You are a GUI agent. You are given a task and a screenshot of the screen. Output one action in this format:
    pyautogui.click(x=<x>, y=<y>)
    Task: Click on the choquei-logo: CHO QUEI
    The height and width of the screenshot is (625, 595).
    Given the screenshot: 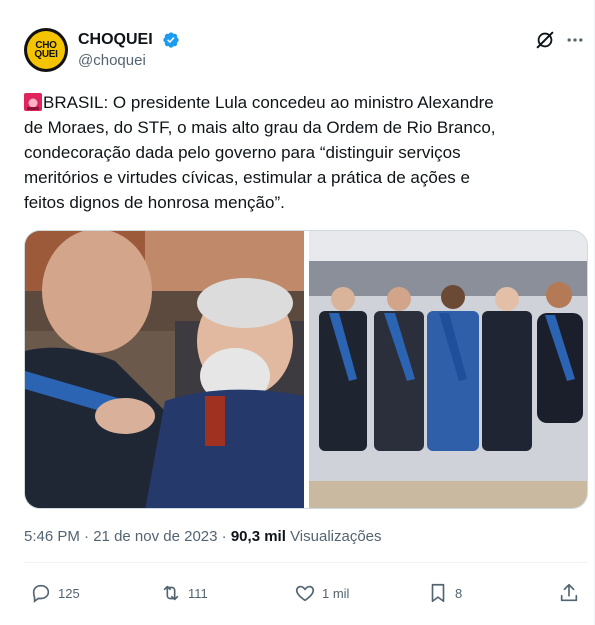 What is the action you would take?
    pyautogui.click(x=46, y=50)
    